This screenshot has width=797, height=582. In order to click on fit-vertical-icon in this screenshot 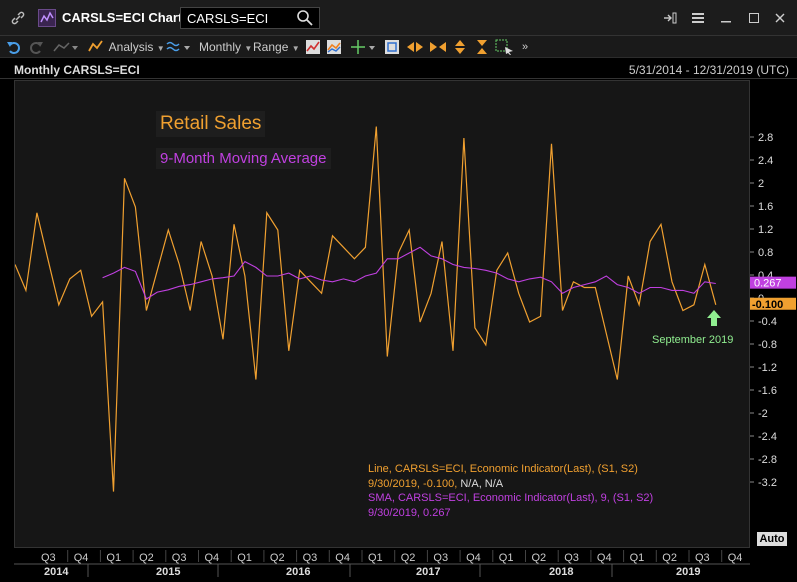, I will do `click(460, 47)`.